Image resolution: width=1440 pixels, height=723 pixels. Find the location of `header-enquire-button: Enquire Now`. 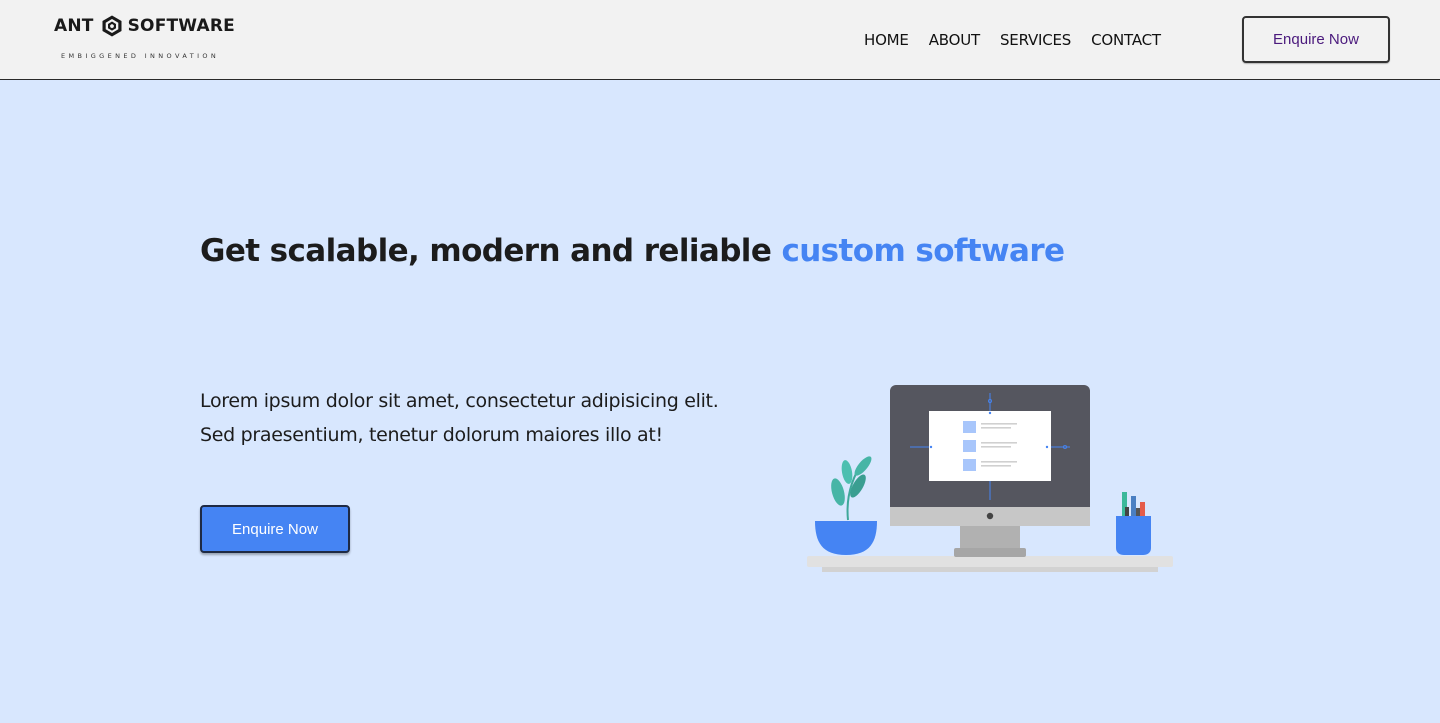

header-enquire-button: Enquire Now is located at coordinates (1316, 39).